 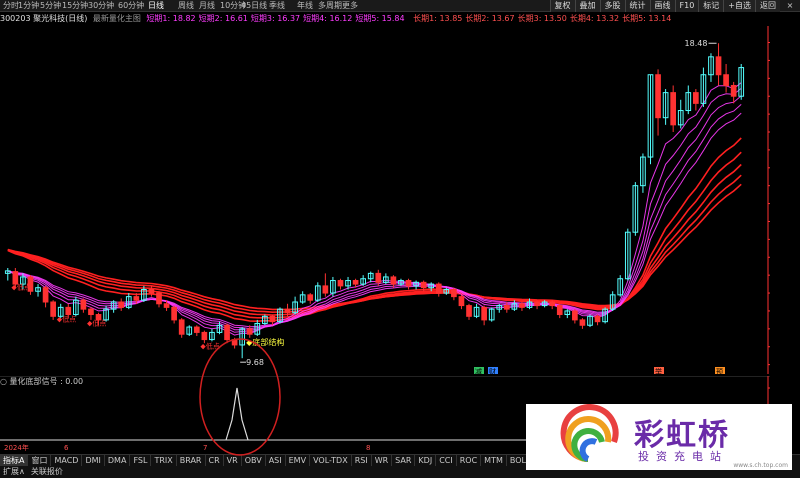 I want to click on long-ma-2: 长期2: 13.67, so click(x=490, y=18).